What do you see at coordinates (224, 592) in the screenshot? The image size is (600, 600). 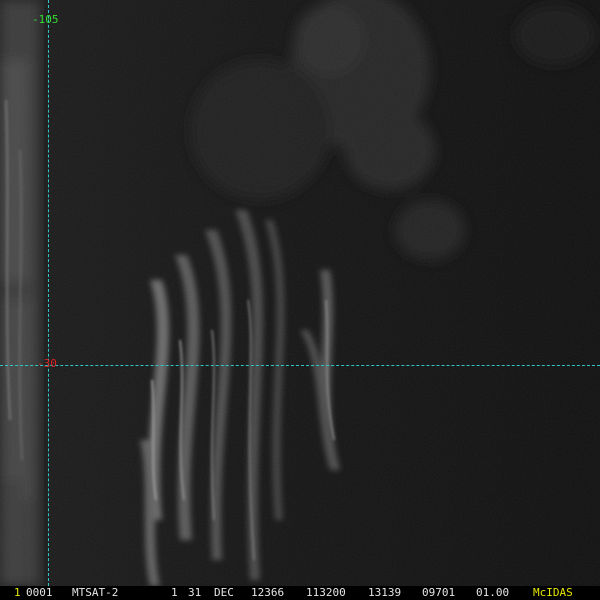 I see `image-month: DEC` at bounding box center [224, 592].